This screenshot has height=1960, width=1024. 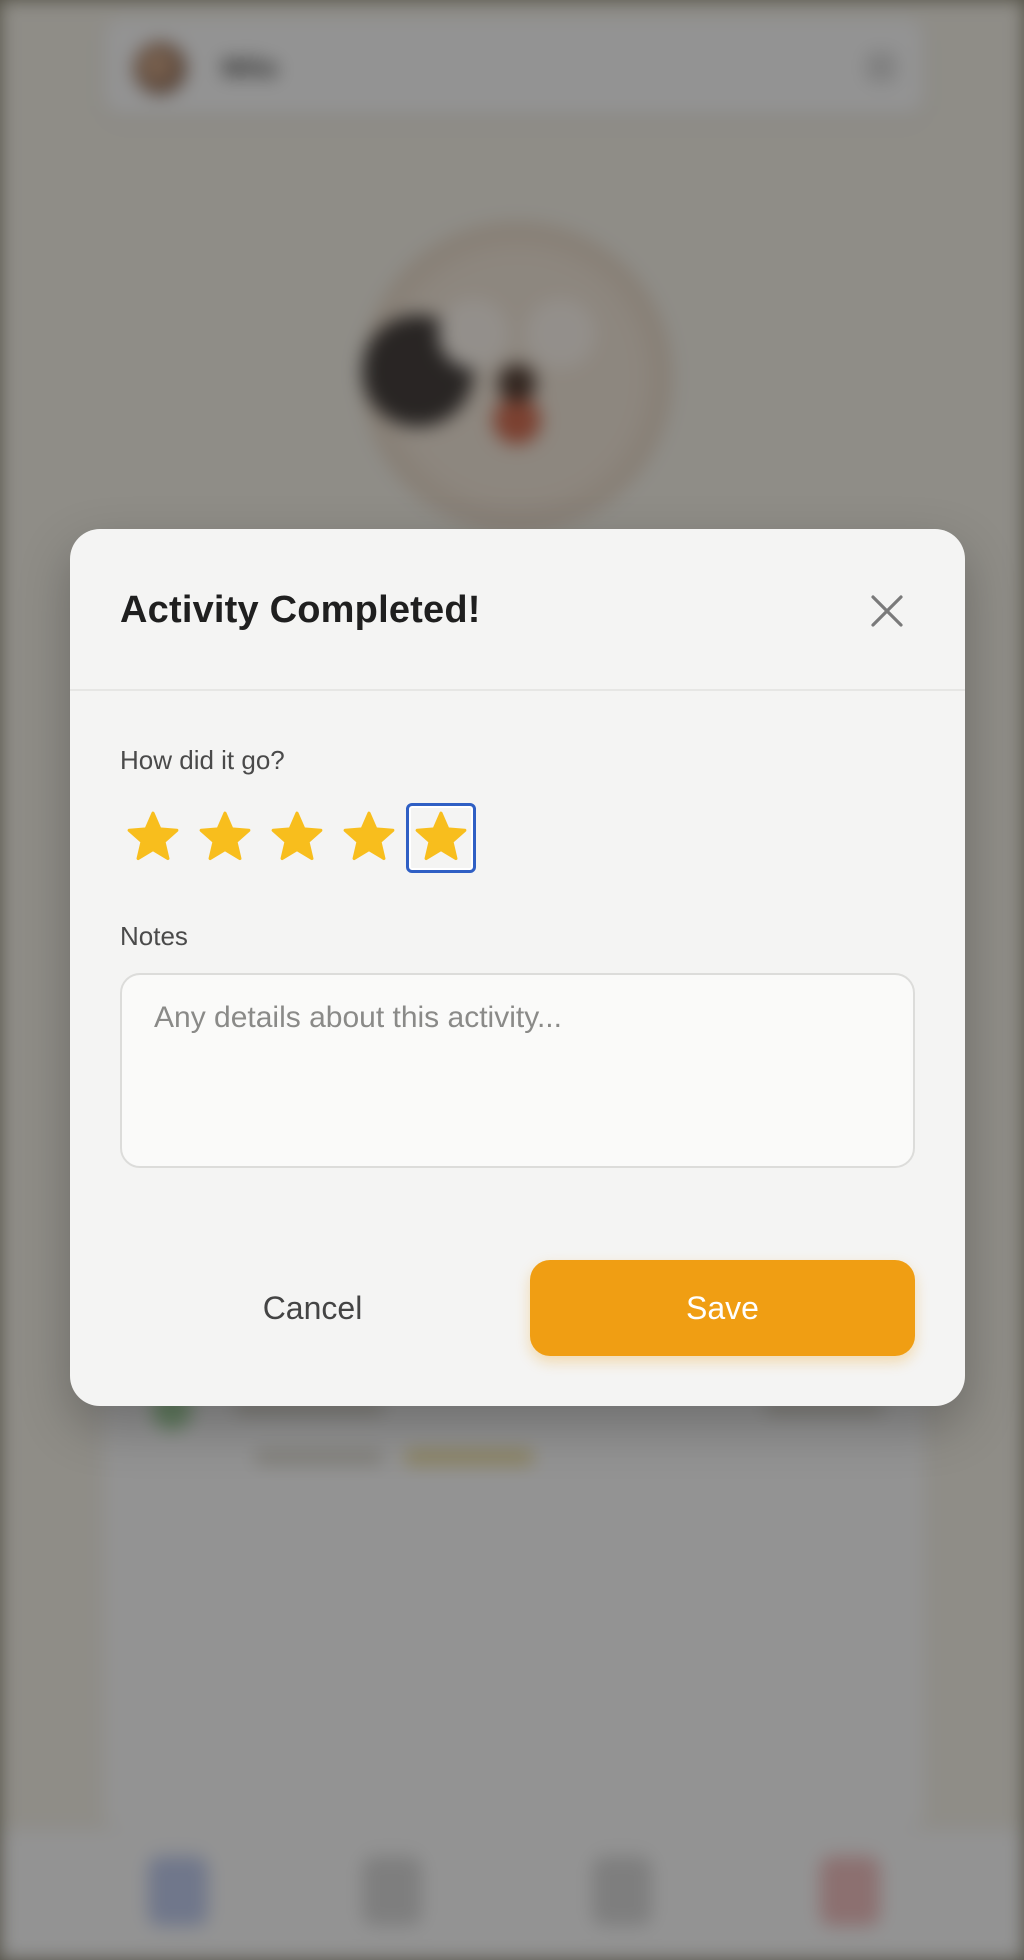 I want to click on close-icon, so click(x=887, y=611).